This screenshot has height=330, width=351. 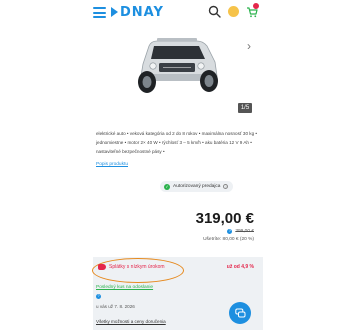 I want to click on highlight-oval, so click(x=138, y=270).